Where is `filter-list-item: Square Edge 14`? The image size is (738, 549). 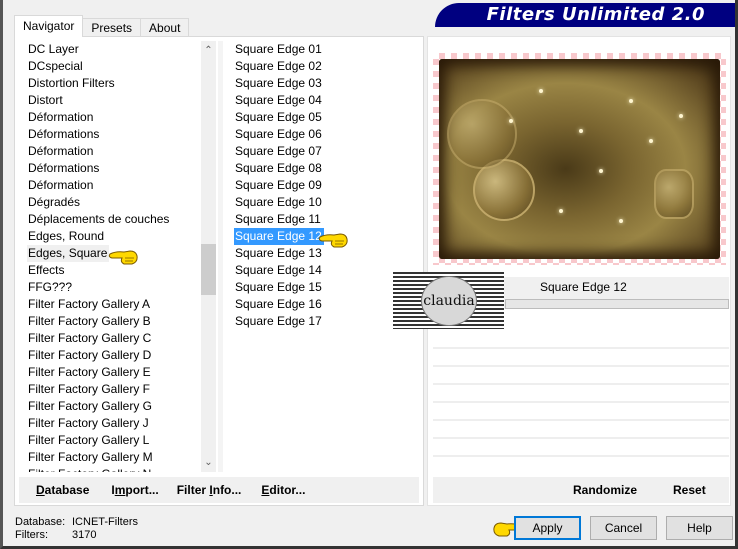
filter-list-item: Square Edge 14 is located at coordinates (278, 270).